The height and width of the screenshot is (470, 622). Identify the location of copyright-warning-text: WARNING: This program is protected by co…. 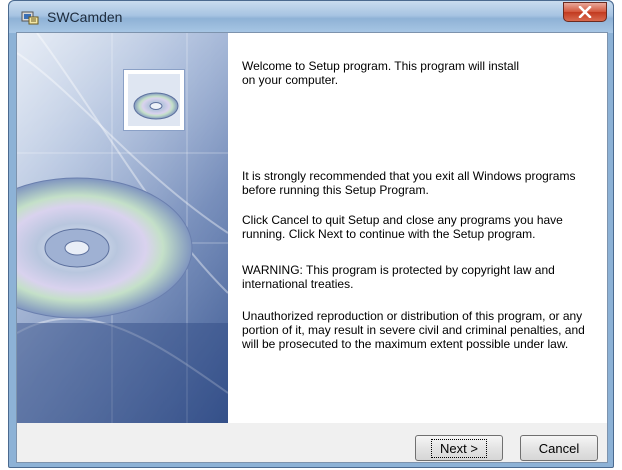
(398, 277).